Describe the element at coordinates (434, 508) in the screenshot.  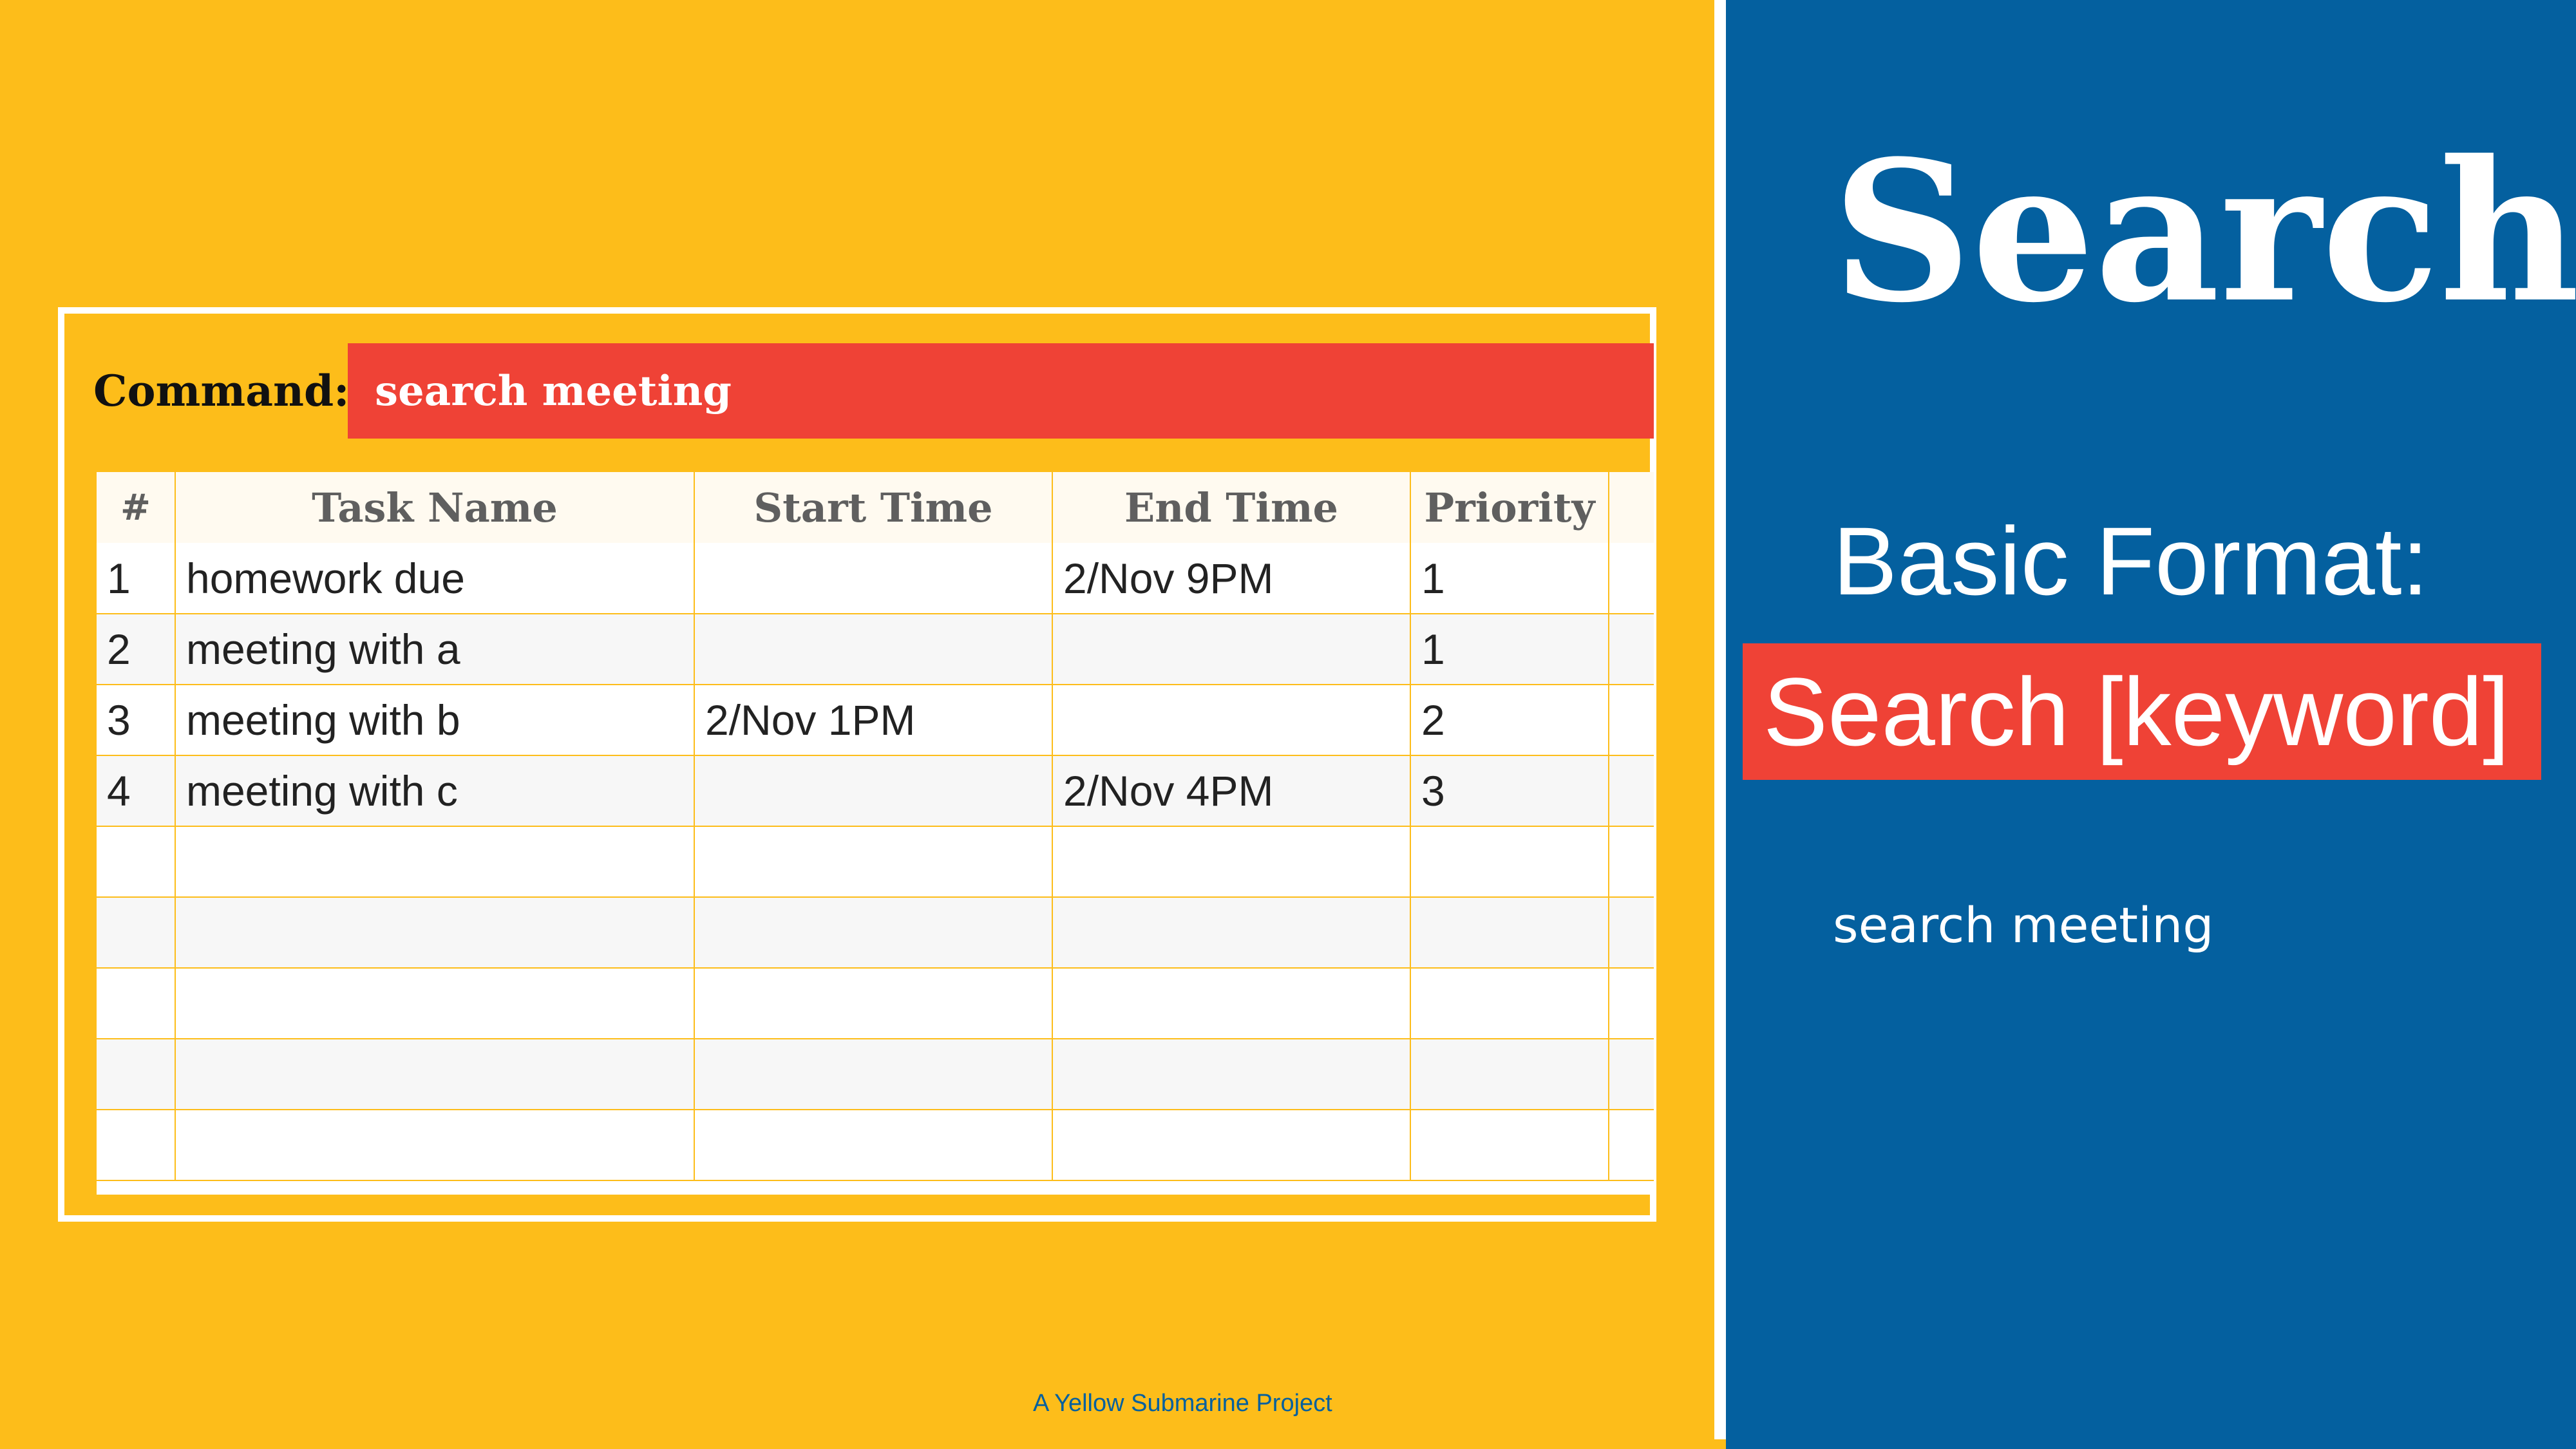
I see `column-header-task-name: Task Name` at that location.